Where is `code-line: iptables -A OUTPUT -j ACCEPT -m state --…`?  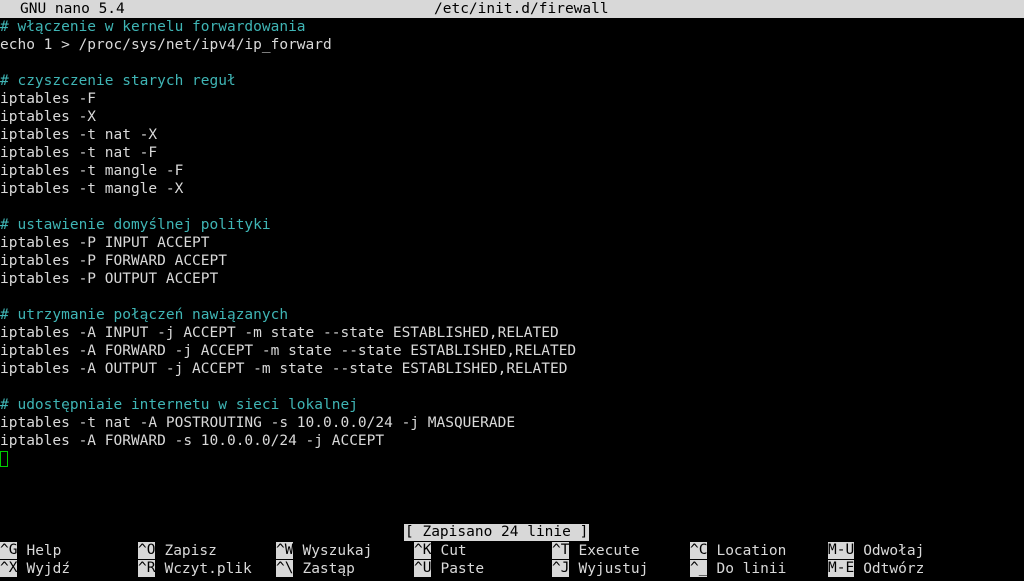
code-line: iptables -A OUTPUT -j ACCEPT -m state --… is located at coordinates (284, 369).